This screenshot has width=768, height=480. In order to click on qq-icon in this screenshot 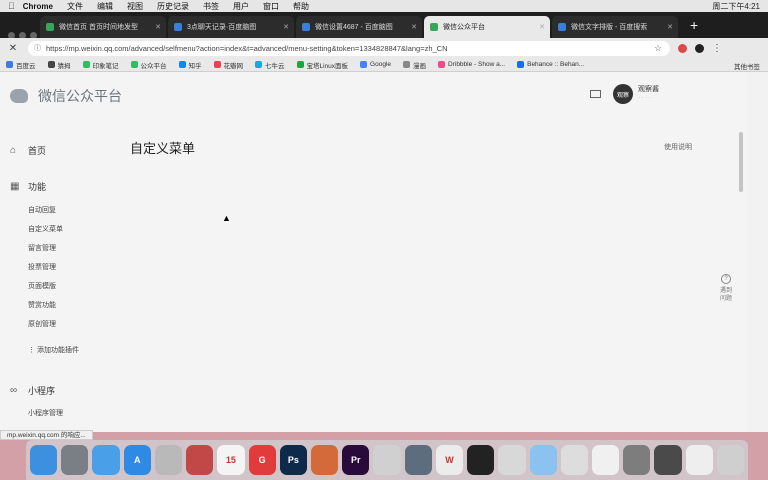, I will do `click(481, 460)`.